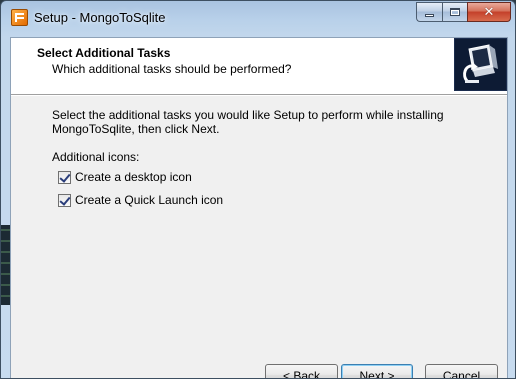  What do you see at coordinates (259, 95) in the screenshot?
I see `header-divider` at bounding box center [259, 95].